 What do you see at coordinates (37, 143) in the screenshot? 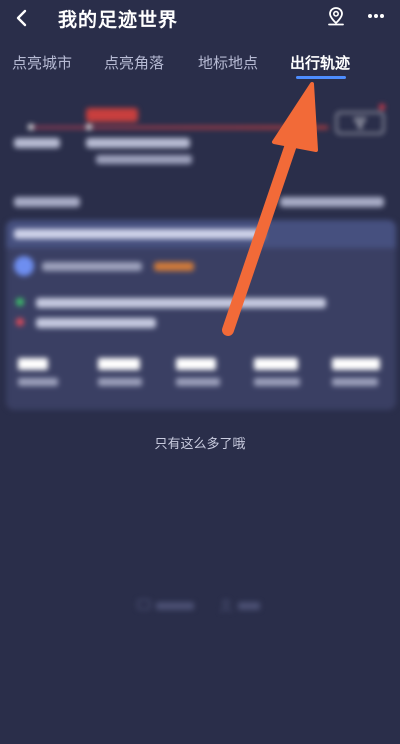
I see `route-origin-label` at bounding box center [37, 143].